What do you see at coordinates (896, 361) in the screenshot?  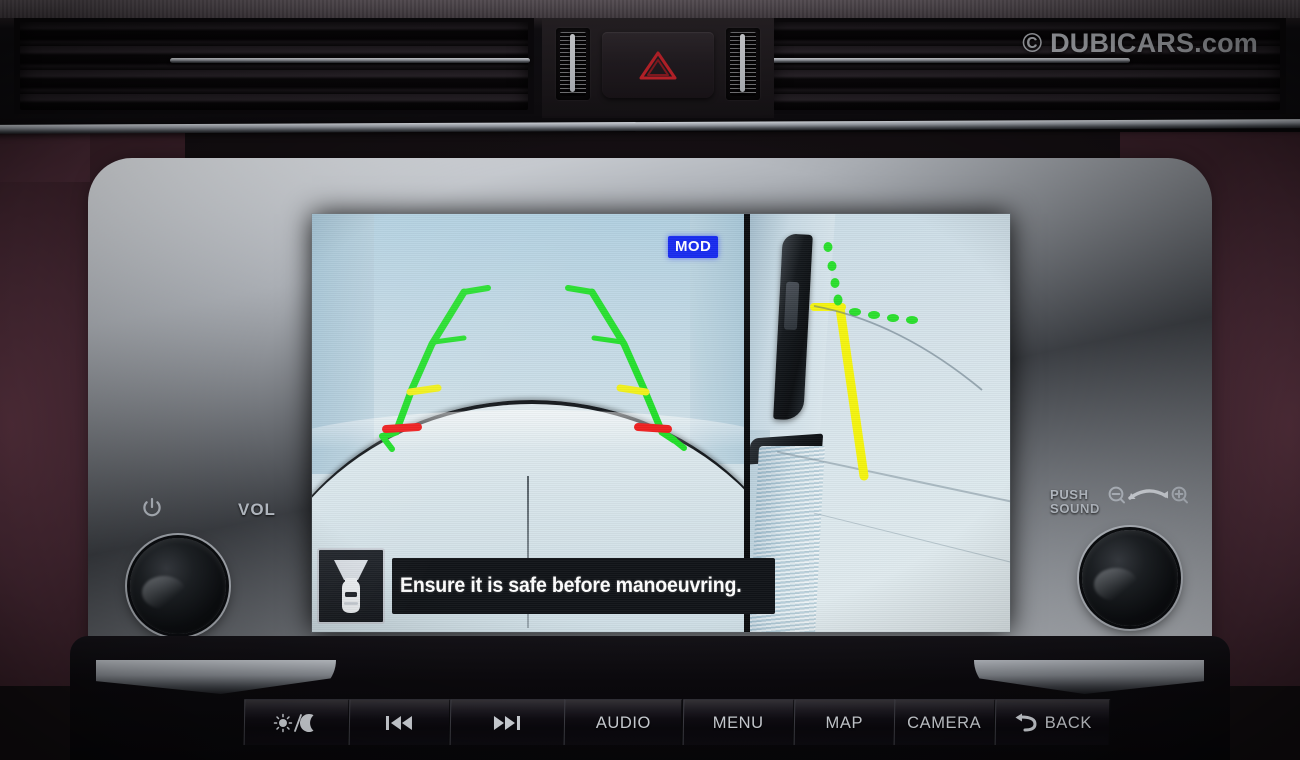 I see `side-parking-guidelines` at bounding box center [896, 361].